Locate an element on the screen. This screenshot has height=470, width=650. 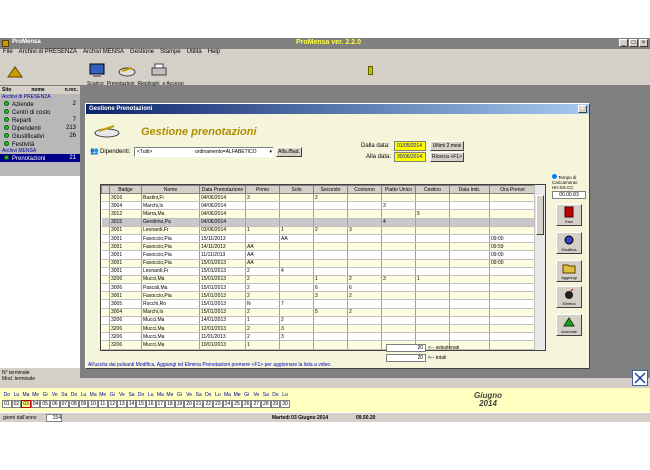
calendar-date: 28 is located at coordinates (266, 404).